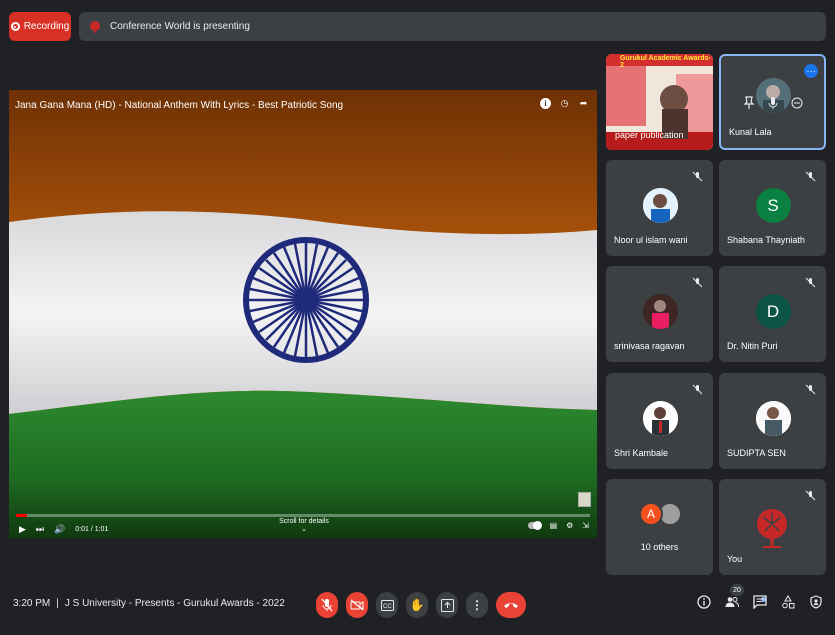 The height and width of the screenshot is (635, 835). I want to click on video-progress-fill, so click(22, 515).